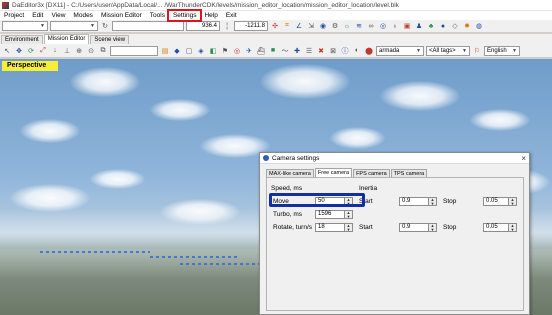 This screenshot has width=552, height=315. What do you see at coordinates (333, 51) in the screenshot?
I see `lock-icon: ⊠` at bounding box center [333, 51].